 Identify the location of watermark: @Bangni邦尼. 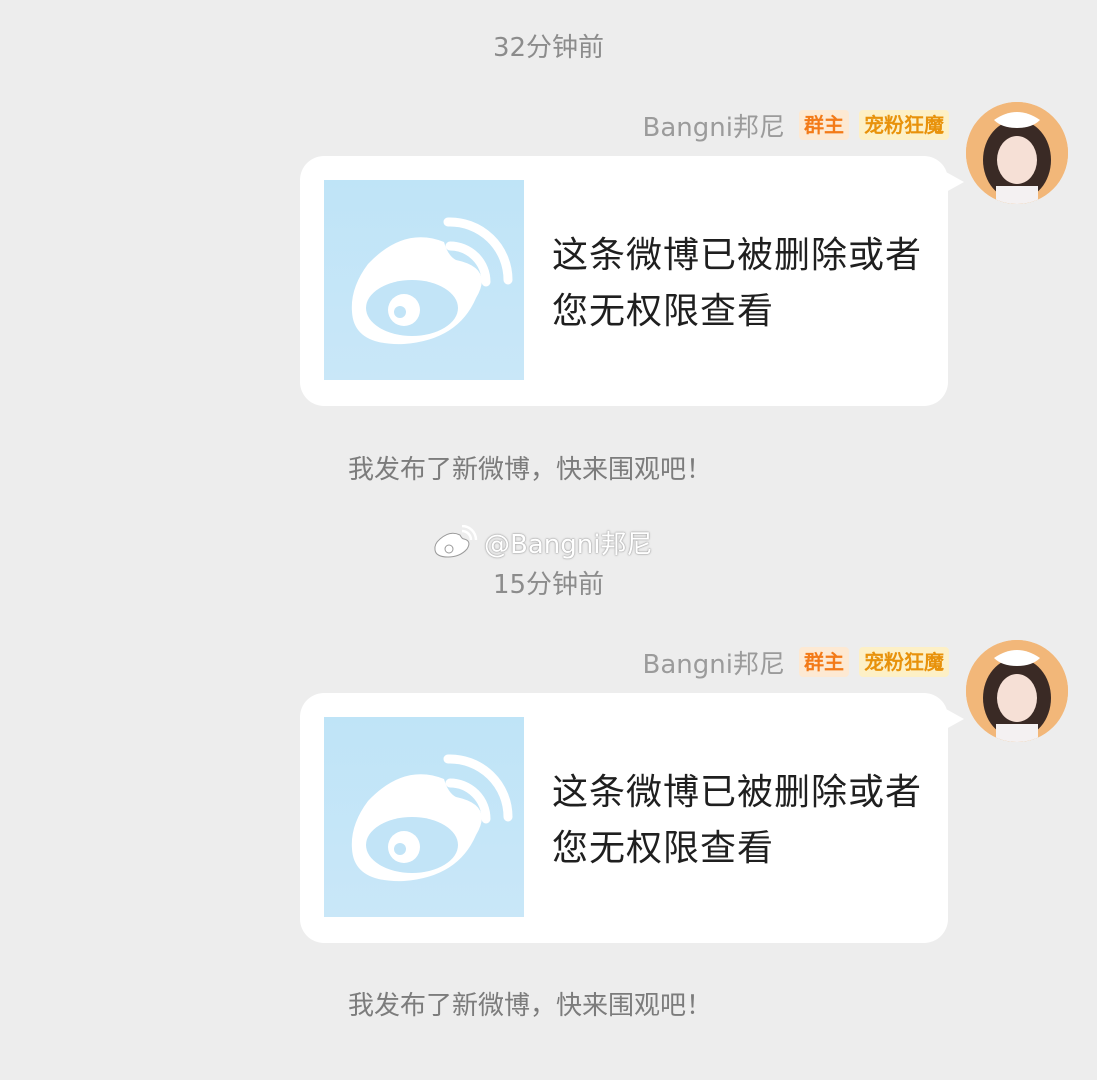
(542, 542).